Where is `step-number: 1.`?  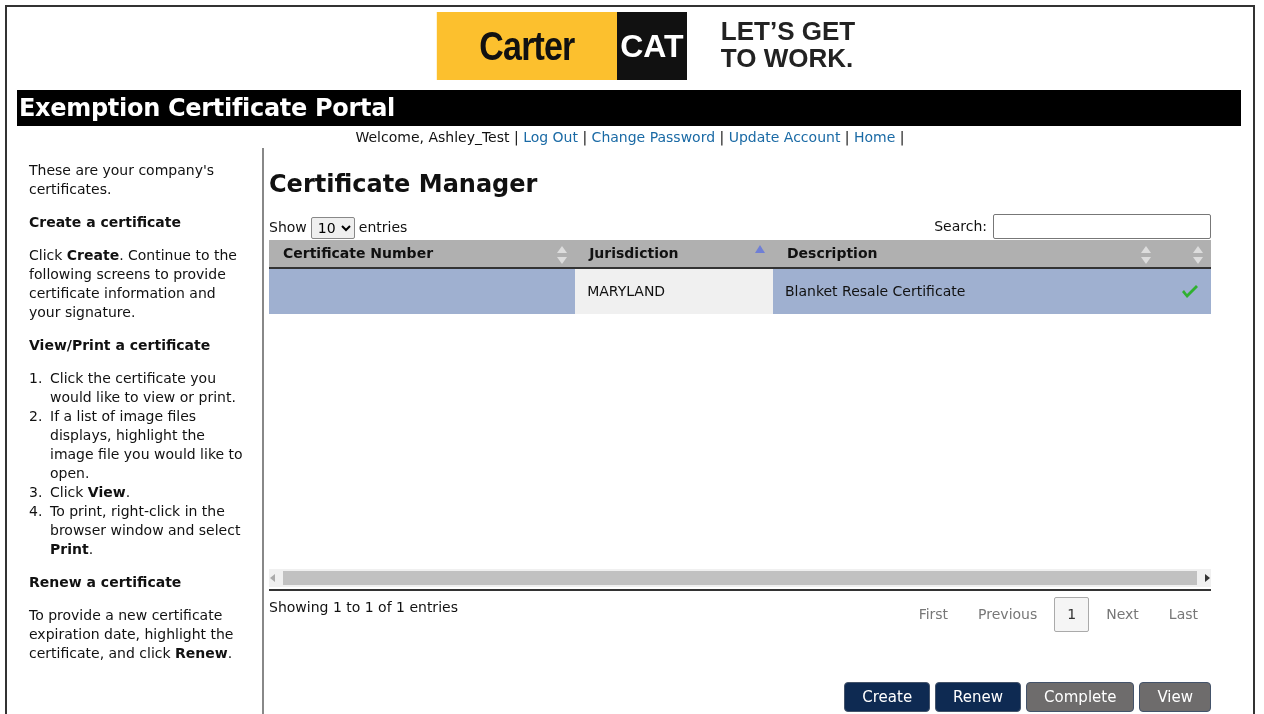
step-number: 1. is located at coordinates (36, 378).